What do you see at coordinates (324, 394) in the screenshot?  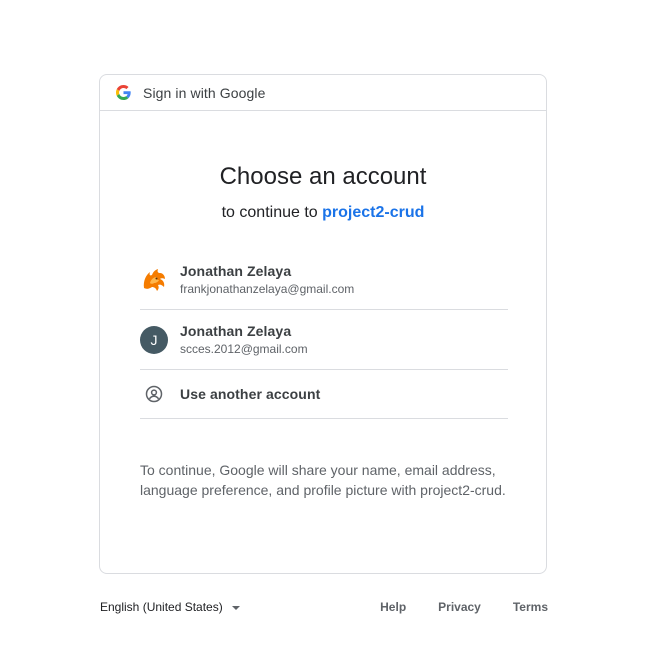 I see `use-another-account-button: Use another account` at bounding box center [324, 394].